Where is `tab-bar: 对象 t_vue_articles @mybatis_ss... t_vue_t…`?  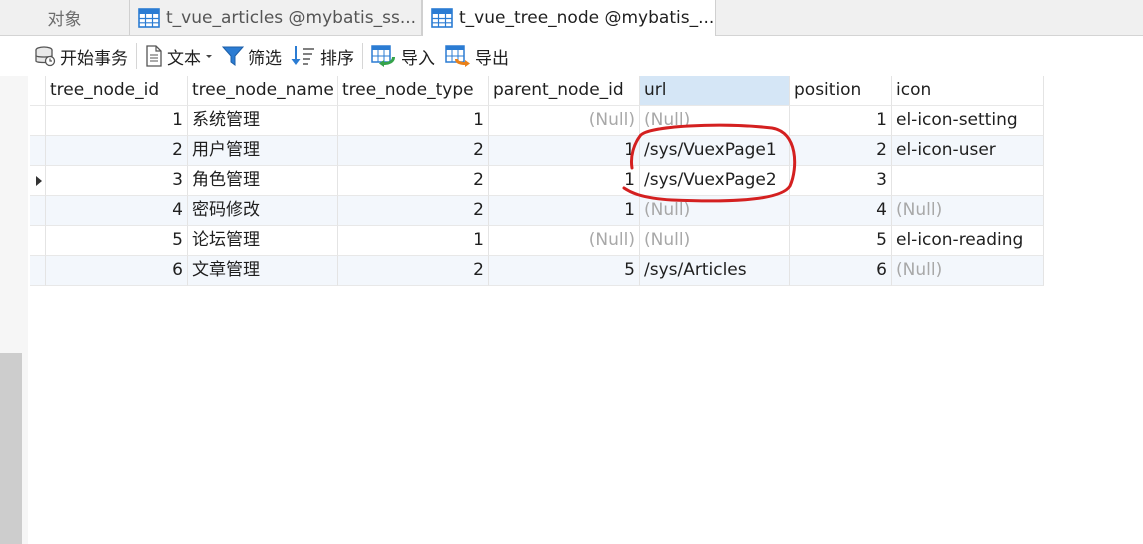 tab-bar: 对象 t_vue_articles @mybatis_ss... t_vue_t… is located at coordinates (571, 18).